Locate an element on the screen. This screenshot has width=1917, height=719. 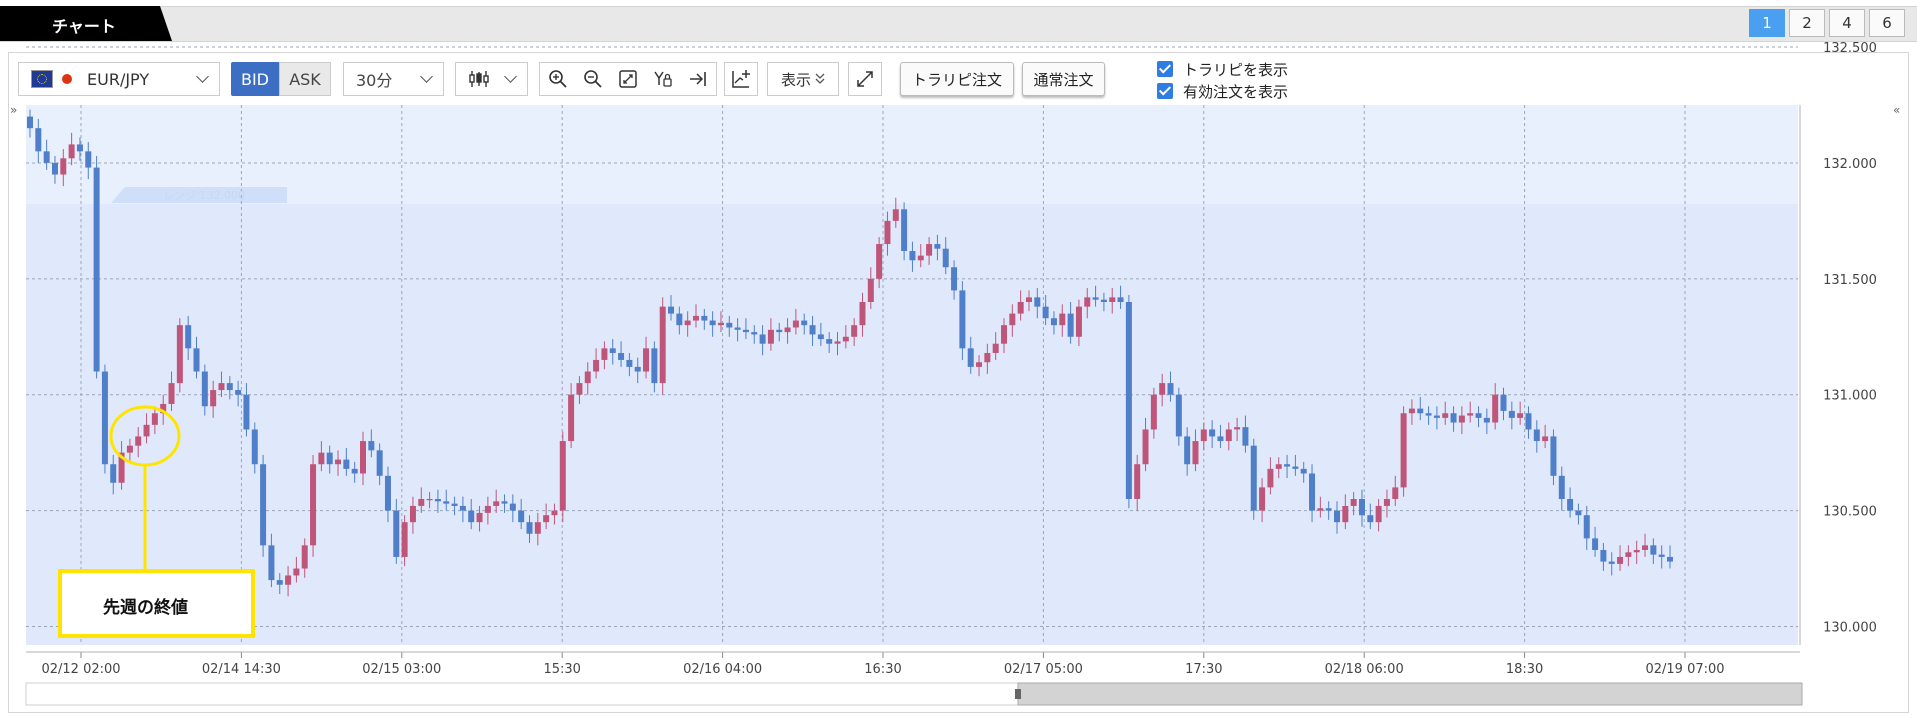
y-tick-label: 131.000 is located at coordinates (1850, 396).